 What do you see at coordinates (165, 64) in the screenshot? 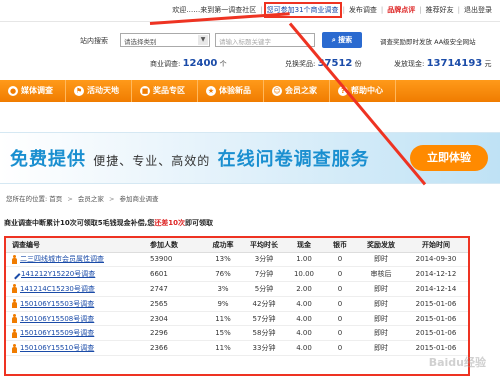
I see `stat-label: 商业调查:` at bounding box center [165, 64].